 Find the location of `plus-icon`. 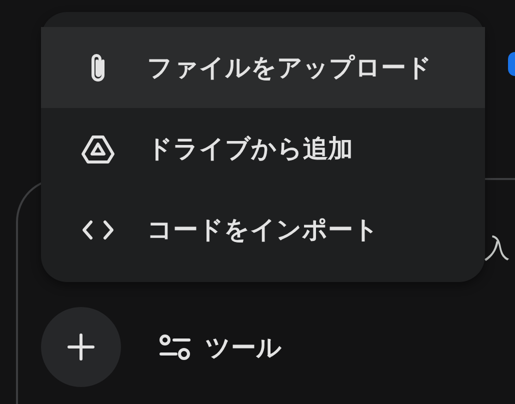

plus-icon is located at coordinates (81, 347).